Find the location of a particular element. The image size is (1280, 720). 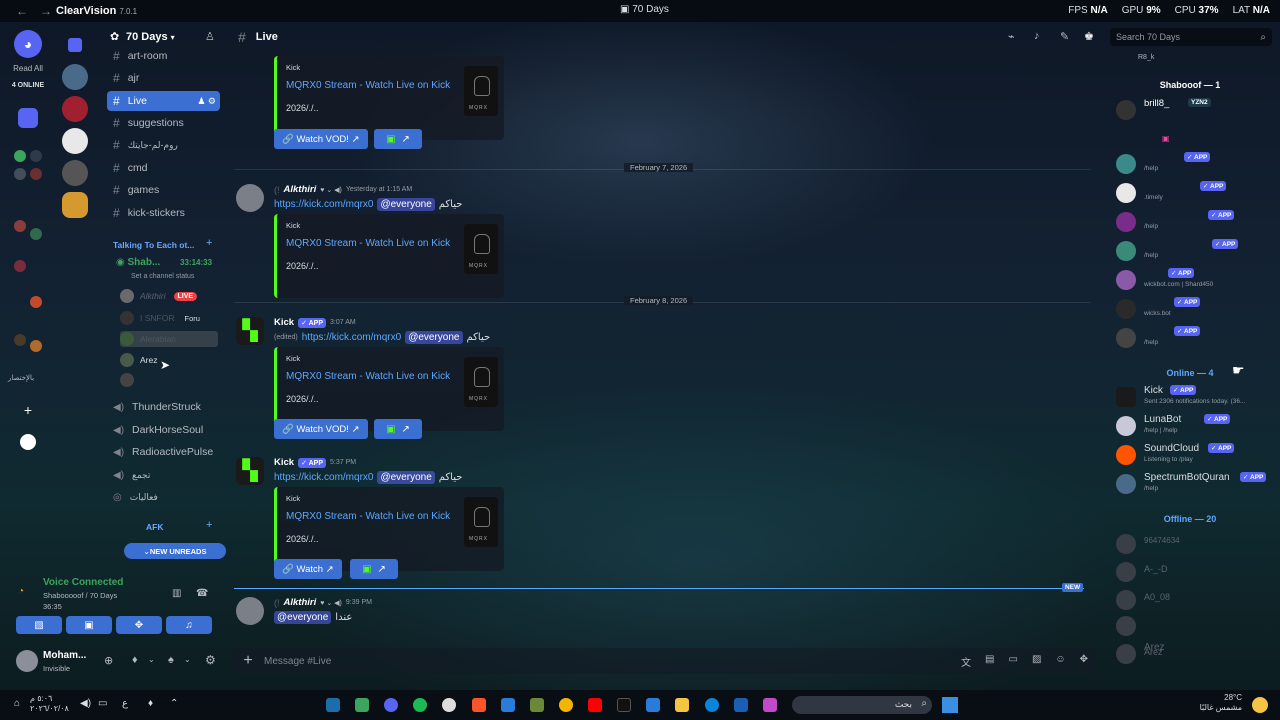

voice-user: Alerabian is located at coordinates (169, 339).